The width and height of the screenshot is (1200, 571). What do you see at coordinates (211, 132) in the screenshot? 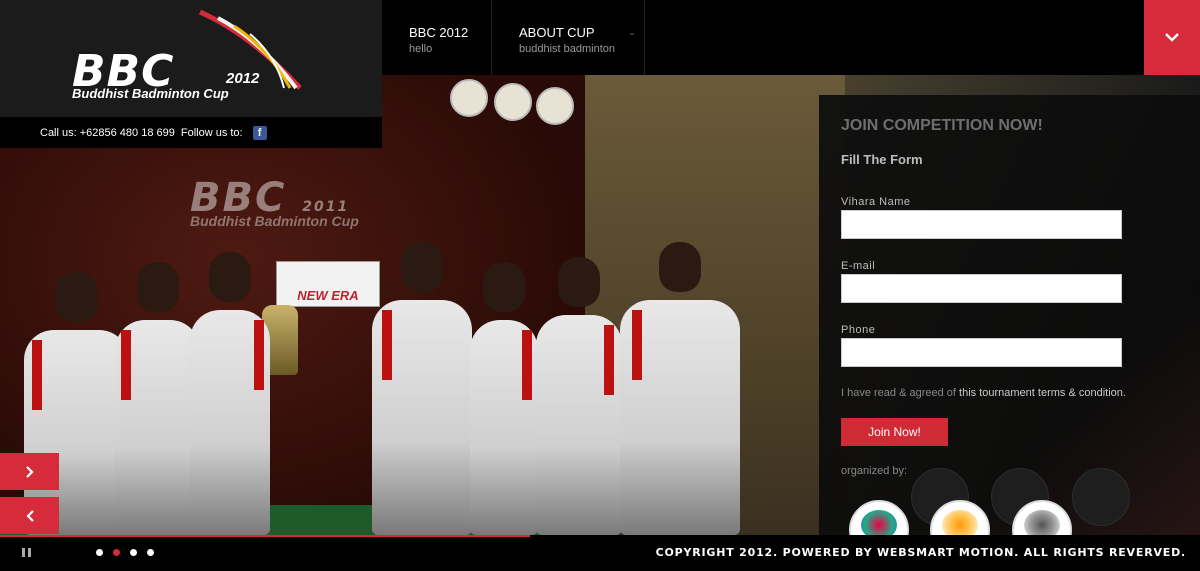
I see `follow-us-text: Follow us to:` at bounding box center [211, 132].